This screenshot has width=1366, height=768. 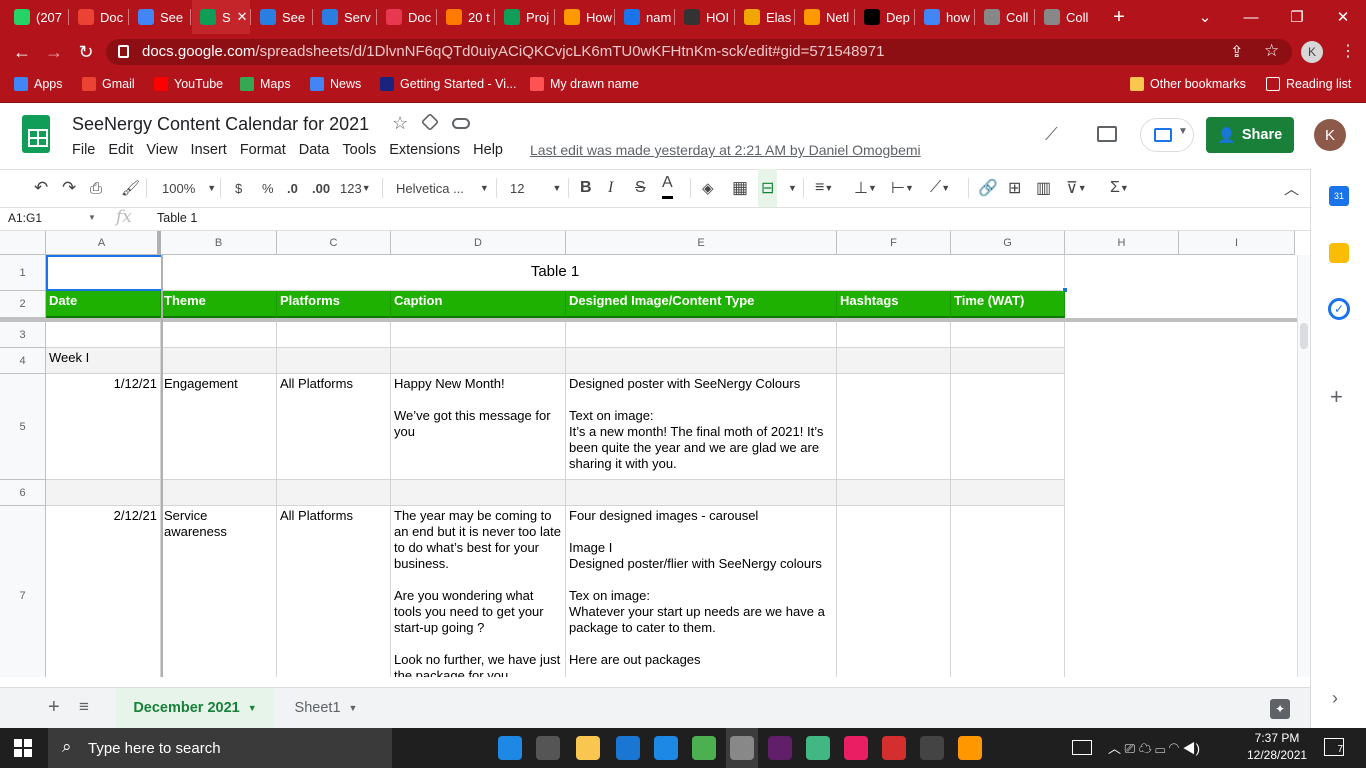 I want to click on tab-search-icon: ⌄, so click(x=1205, y=17).